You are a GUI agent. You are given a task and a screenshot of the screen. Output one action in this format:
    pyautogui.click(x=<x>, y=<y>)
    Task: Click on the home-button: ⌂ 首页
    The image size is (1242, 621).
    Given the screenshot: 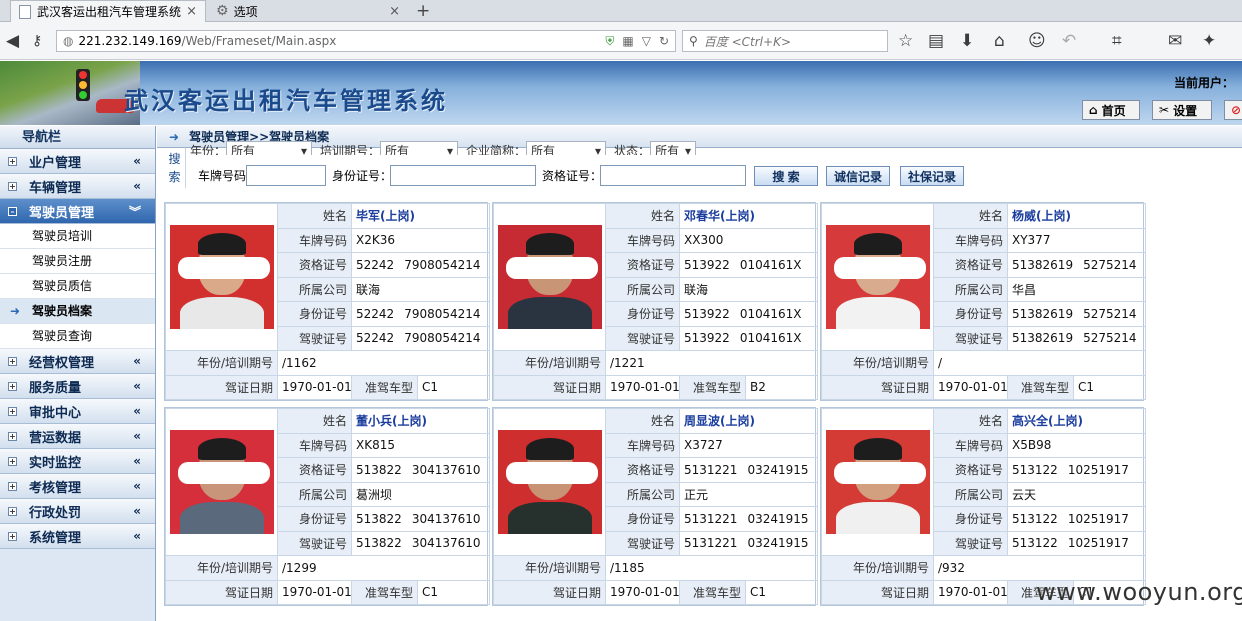 What is the action you would take?
    pyautogui.click(x=1111, y=110)
    